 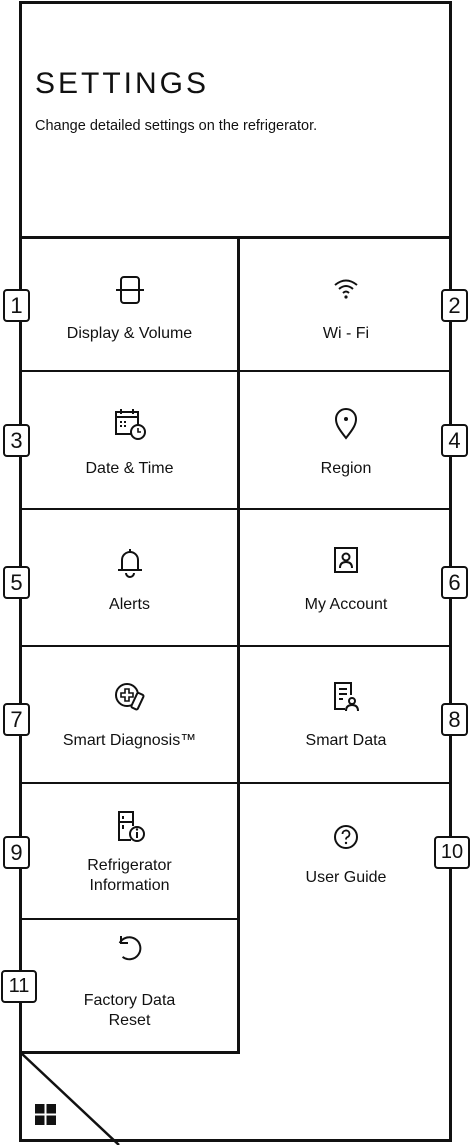 I want to click on tile-region: Region, so click(x=346, y=440).